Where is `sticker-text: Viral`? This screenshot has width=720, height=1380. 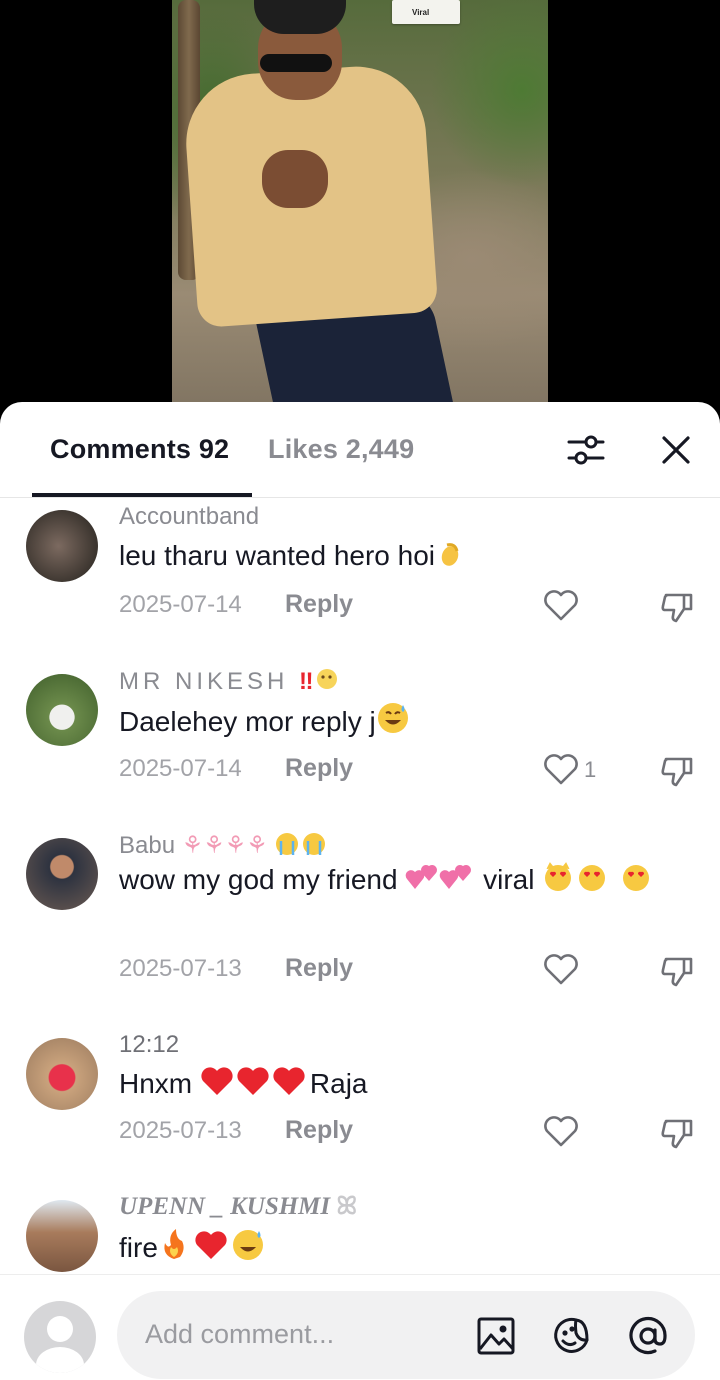
sticker-text: Viral is located at coordinates (421, 12).